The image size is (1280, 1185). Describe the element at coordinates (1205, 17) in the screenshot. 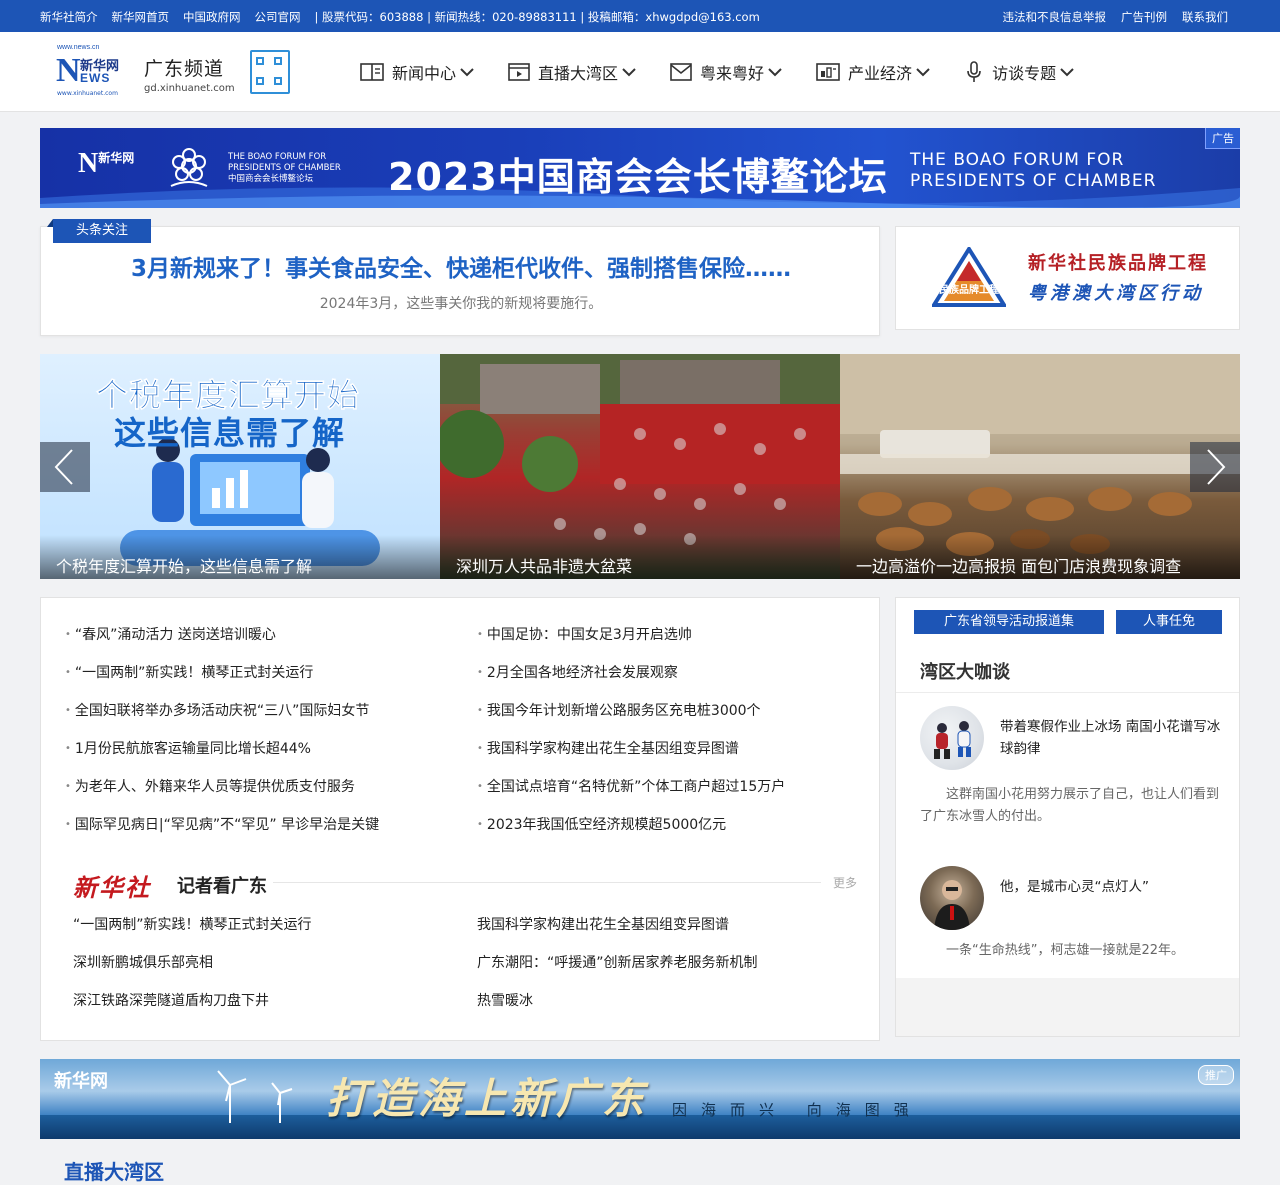

I see `link-contact: 联系我们` at that location.